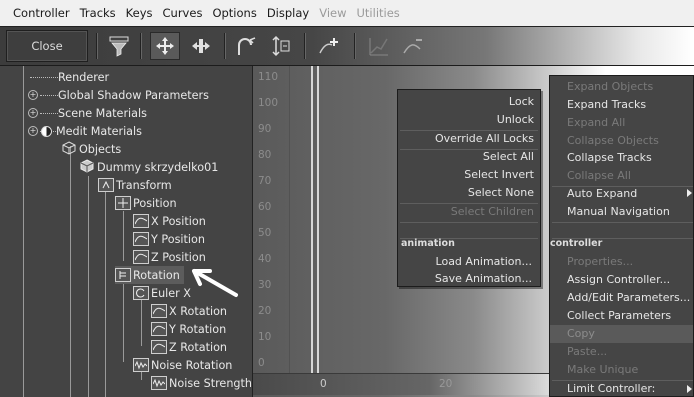 Image resolution: width=694 pixels, height=397 pixels. Describe the element at coordinates (611, 388) in the screenshot. I see `menu-item-limit-controller: Limit Controller:` at that location.